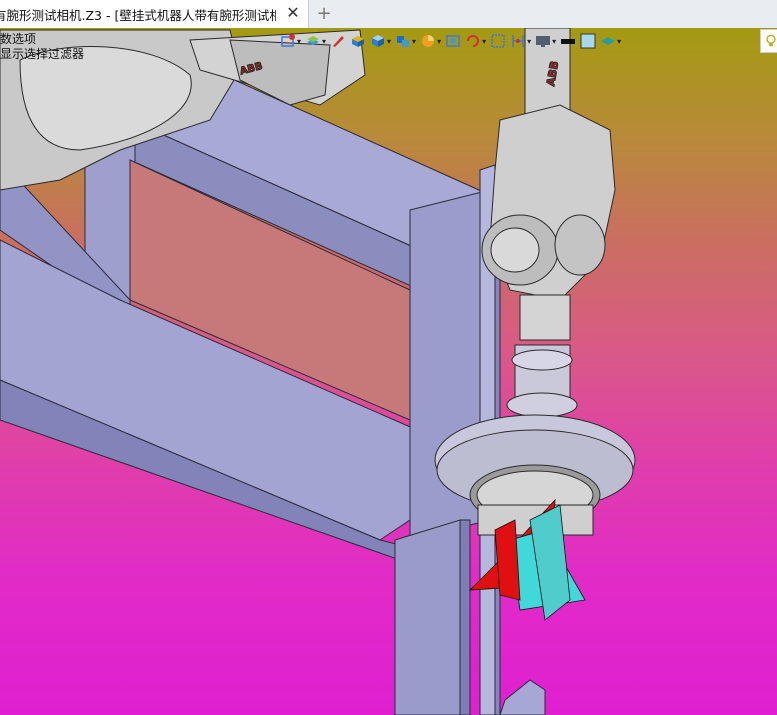 Image resolution: width=777 pixels, height=715 pixels. I want to click on plane-button: ▾, so click(610, 41).